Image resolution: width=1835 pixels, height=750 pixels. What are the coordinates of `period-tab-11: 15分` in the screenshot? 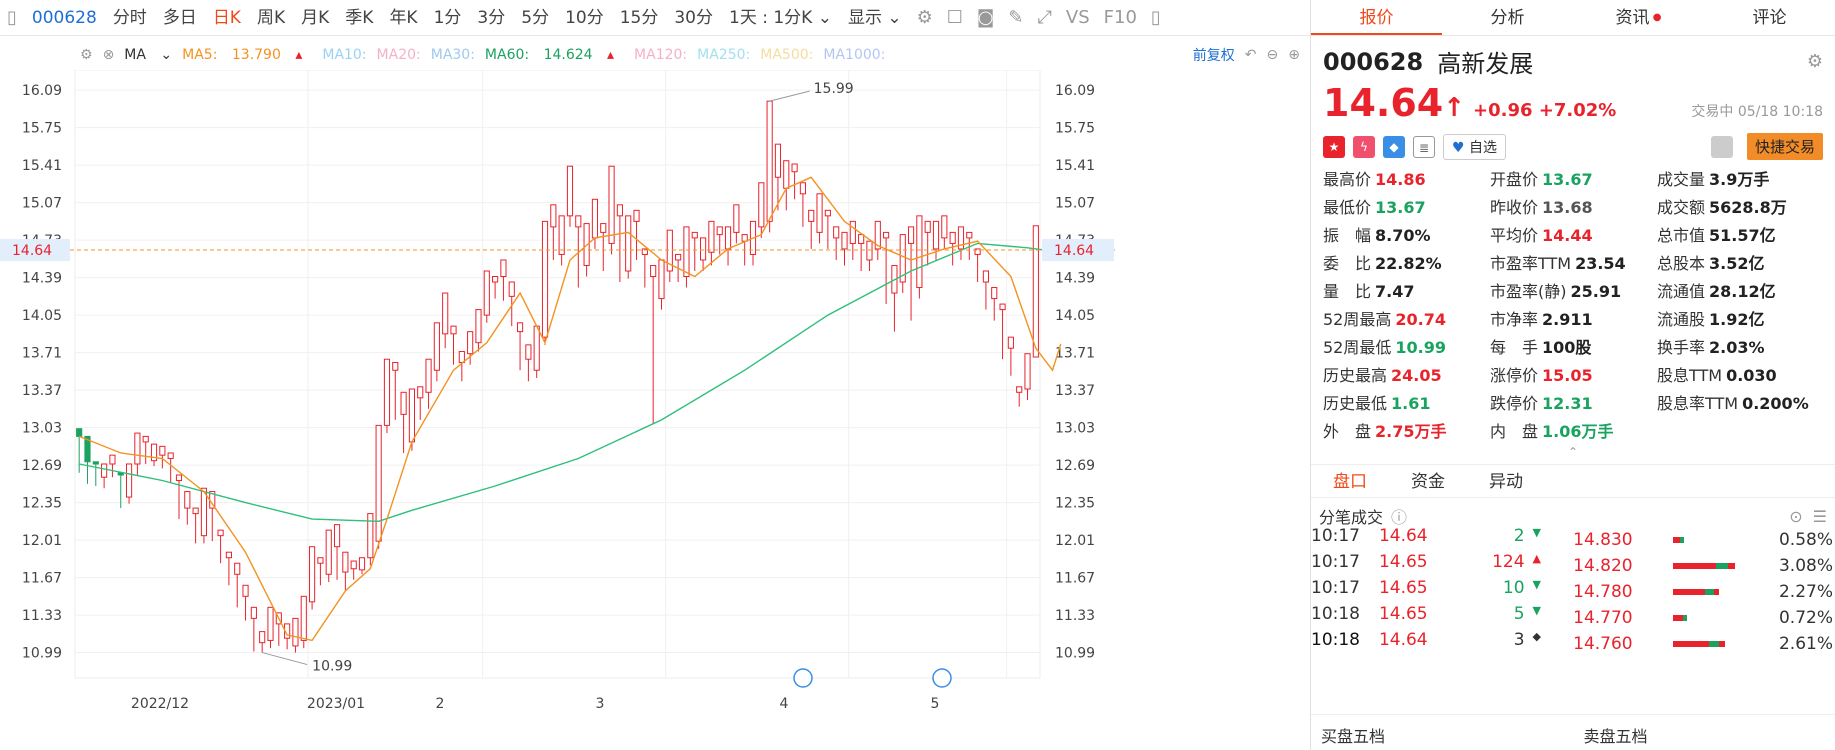 It's located at (639, 18).